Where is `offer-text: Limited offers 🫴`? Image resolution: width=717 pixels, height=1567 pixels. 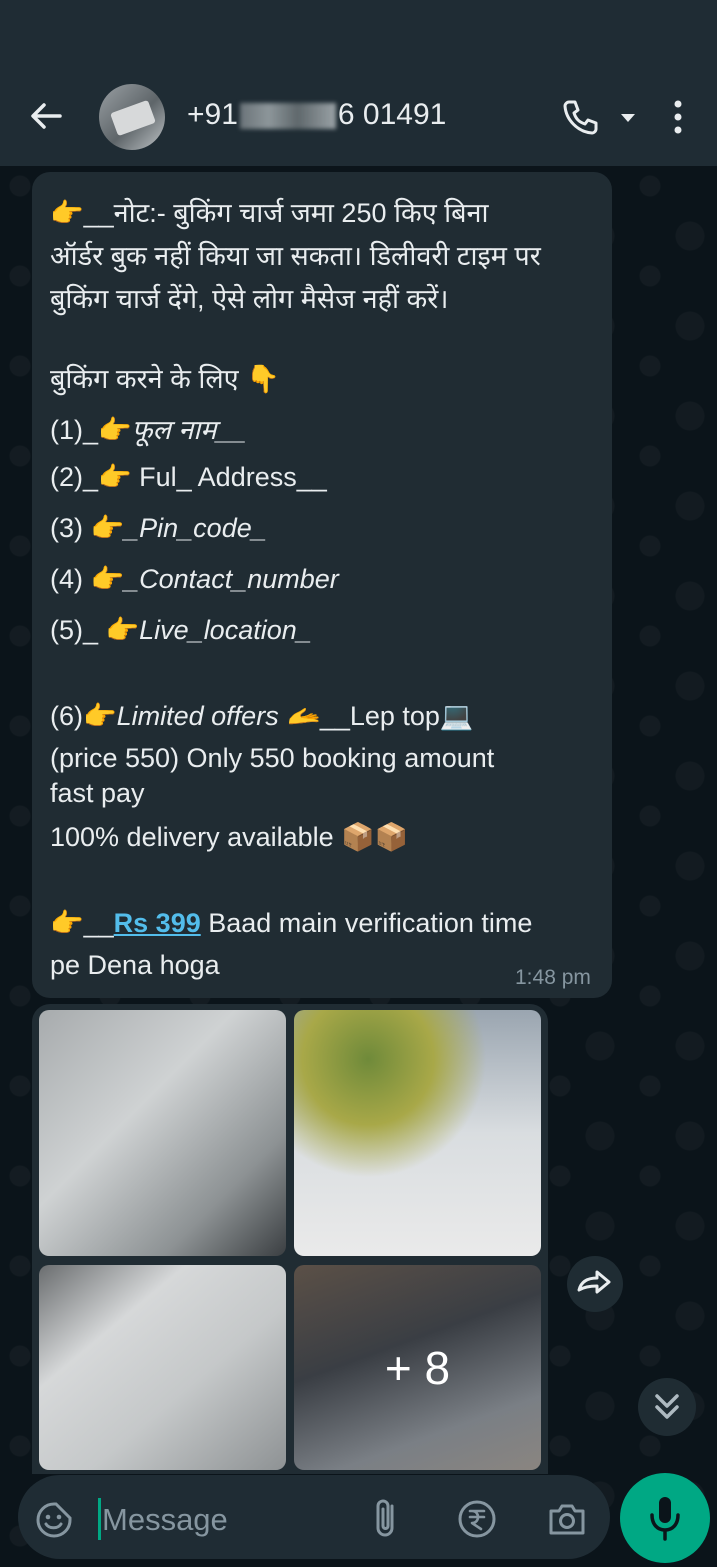
offer-text: Limited offers 🫴 is located at coordinates (218, 716).